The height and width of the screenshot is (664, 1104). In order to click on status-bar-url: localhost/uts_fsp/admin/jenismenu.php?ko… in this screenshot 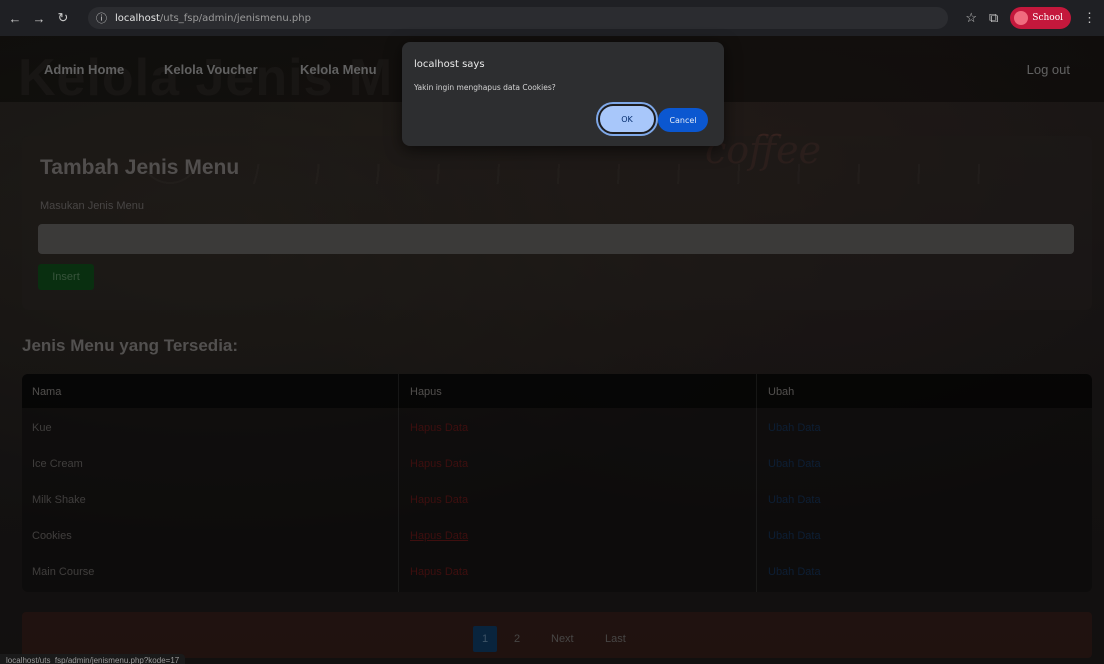, I will do `click(93, 659)`.